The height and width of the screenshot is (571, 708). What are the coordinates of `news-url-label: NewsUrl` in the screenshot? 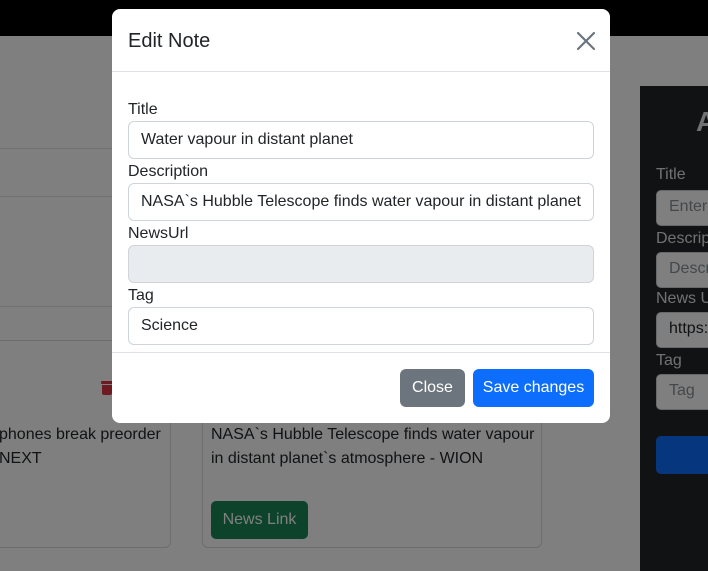 It's located at (158, 233).